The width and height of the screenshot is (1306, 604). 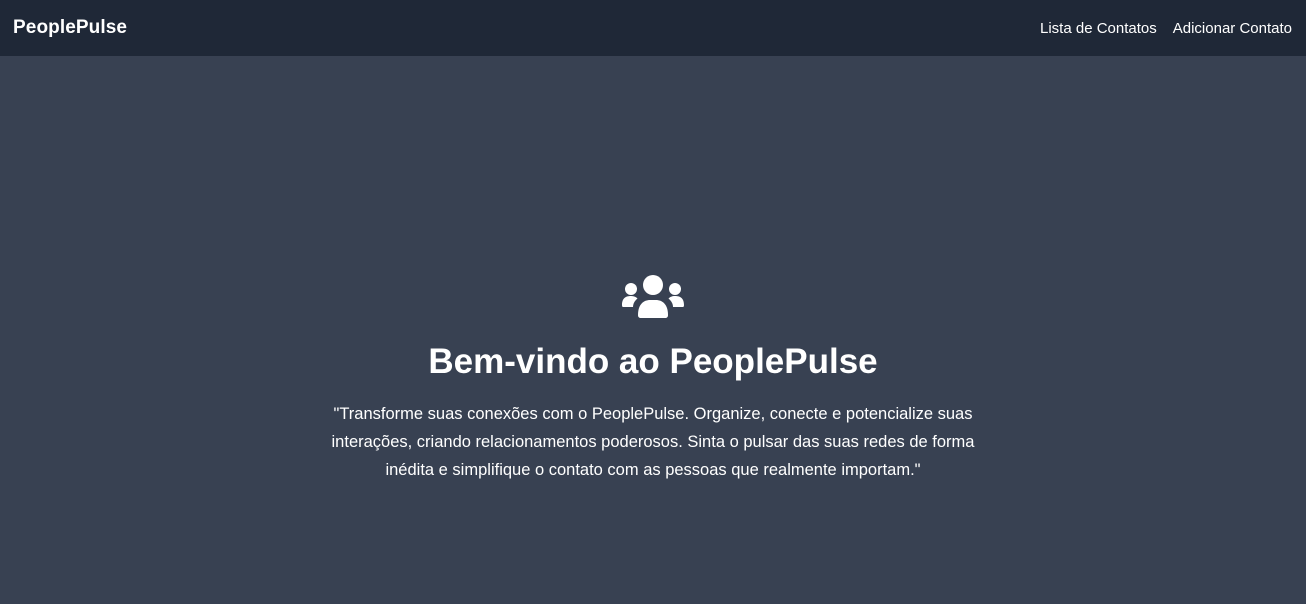 I want to click on brand-logo: PeoplePulse, so click(x=70, y=28).